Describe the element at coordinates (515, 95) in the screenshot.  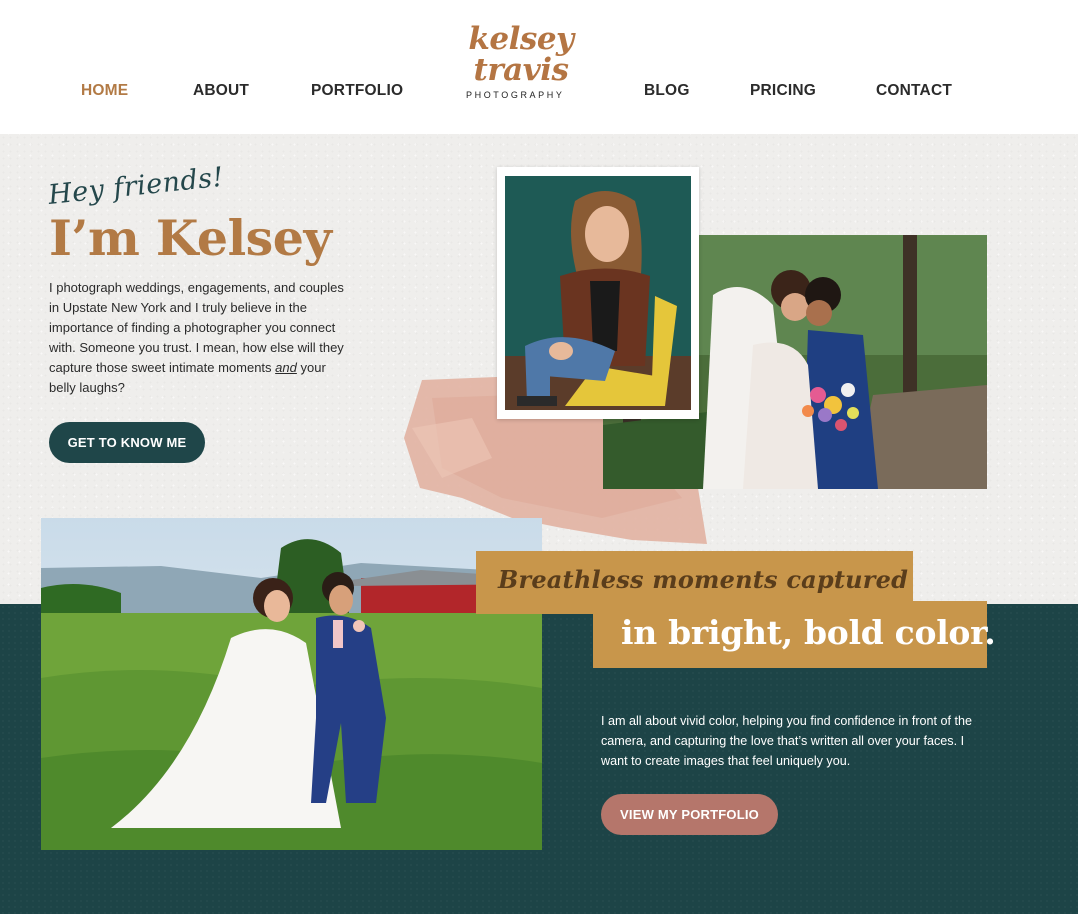
I see `logo-subtitle: PHOTOGRAPHY` at that location.